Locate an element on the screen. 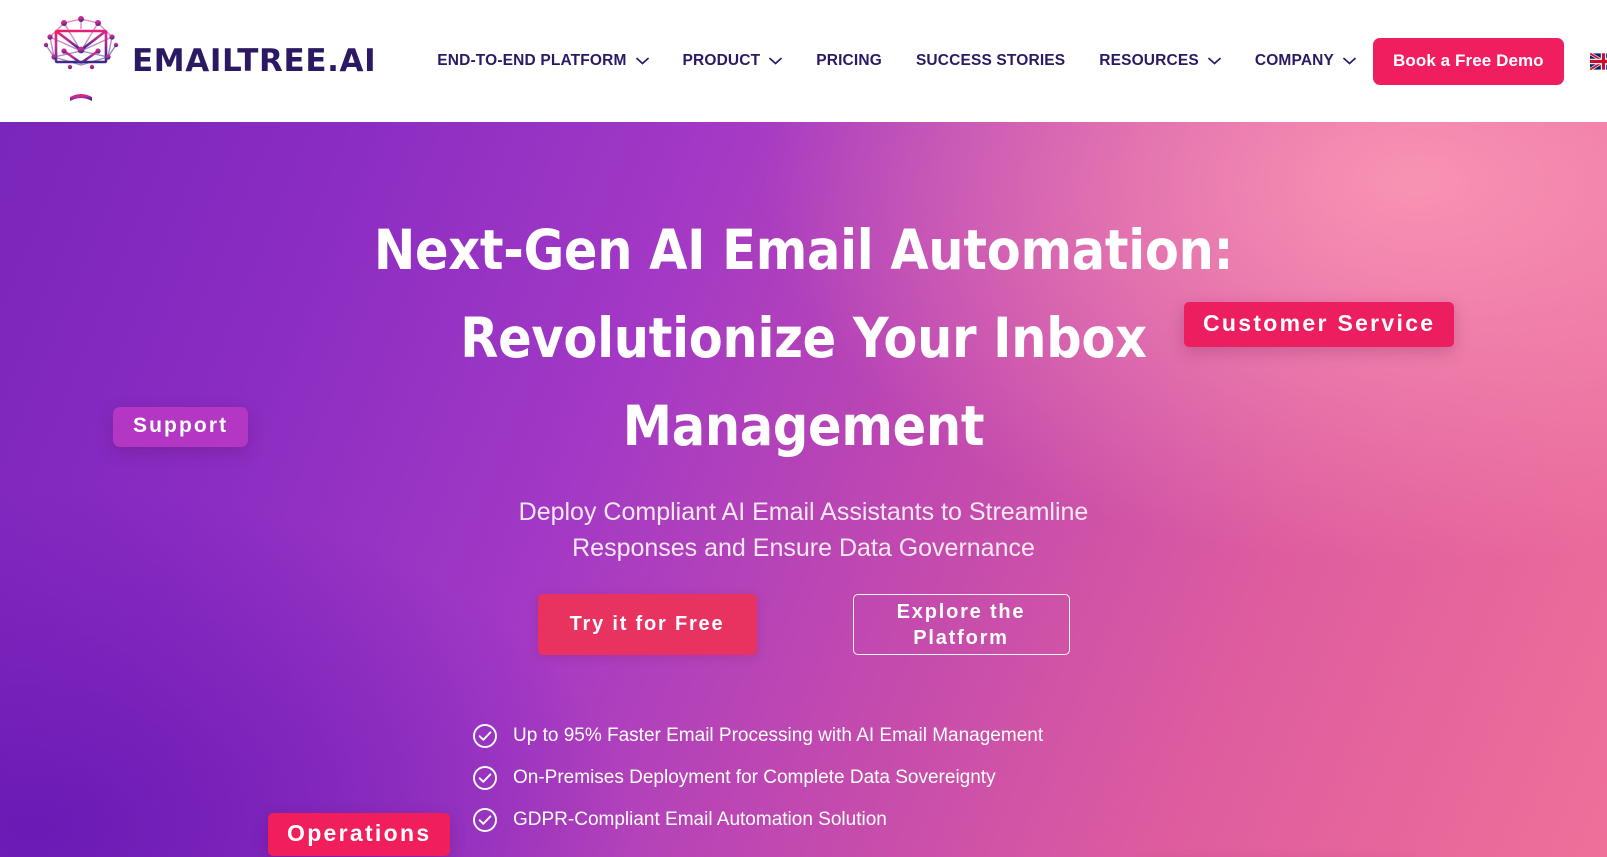 Image resolution: width=1607 pixels, height=857 pixels. nav-label: END-TO-END PLATFORM is located at coordinates (532, 60).